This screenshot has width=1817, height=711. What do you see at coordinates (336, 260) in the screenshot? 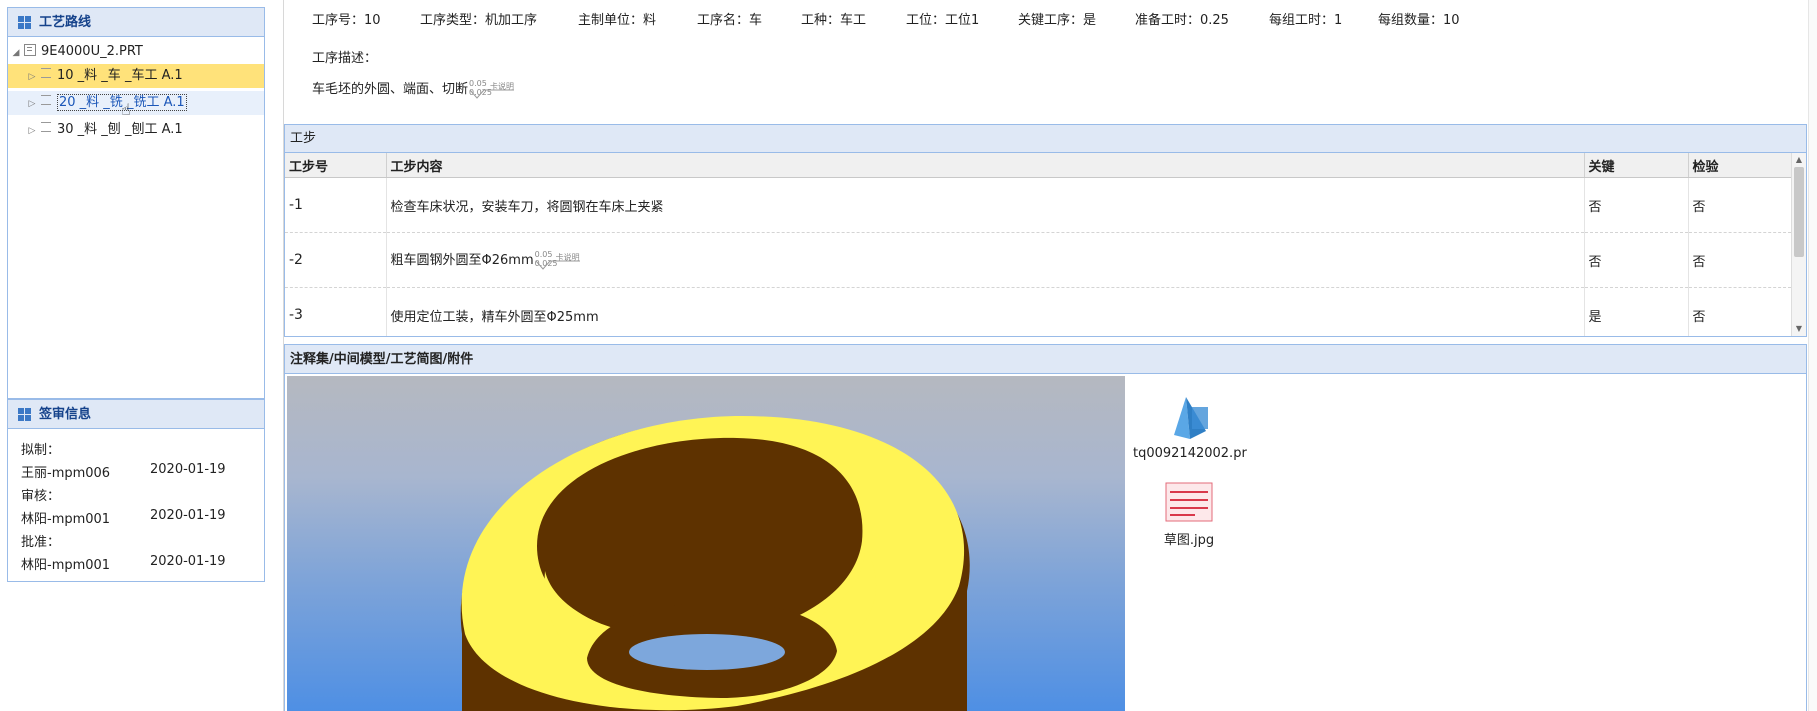
I see `step-no: -2` at bounding box center [336, 260].